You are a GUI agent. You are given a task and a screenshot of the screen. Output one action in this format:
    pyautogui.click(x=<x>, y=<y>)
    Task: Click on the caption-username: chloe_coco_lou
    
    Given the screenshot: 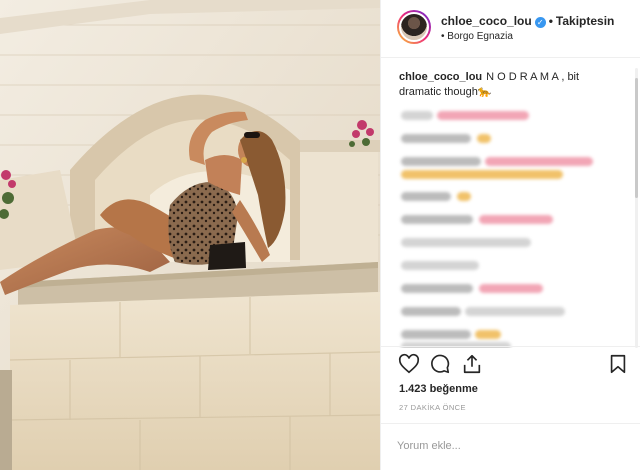 What is the action you would take?
    pyautogui.click(x=440, y=77)
    